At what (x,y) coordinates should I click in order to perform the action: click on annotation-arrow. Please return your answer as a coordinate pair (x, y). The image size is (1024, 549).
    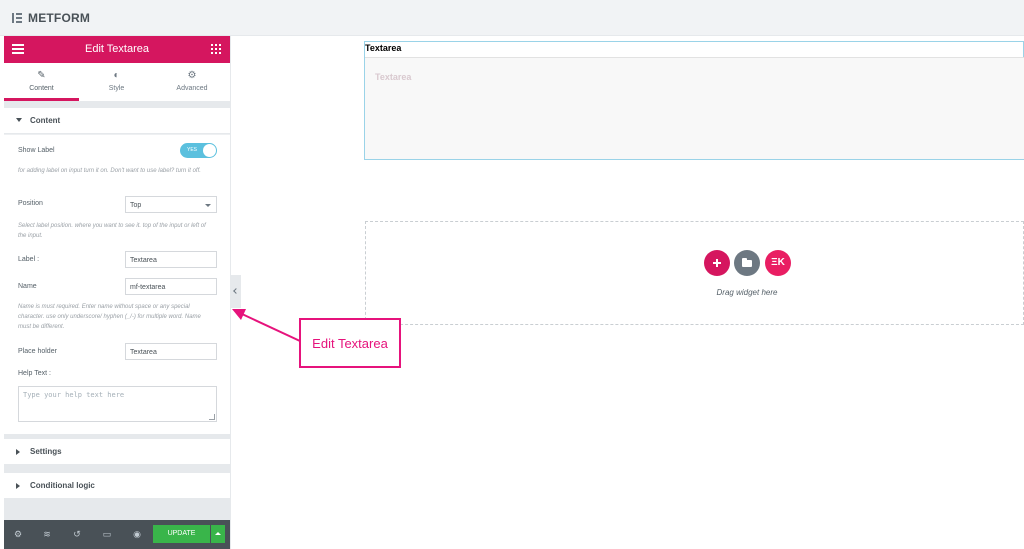
    Looking at the image, I should click on (266, 325).